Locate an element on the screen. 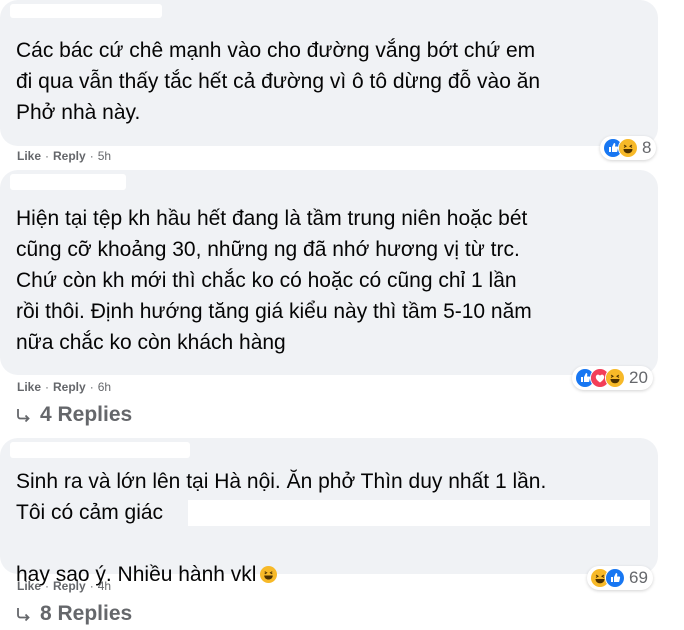 The height and width of the screenshot is (630, 684). reaction-summary: 8 is located at coordinates (628, 148).